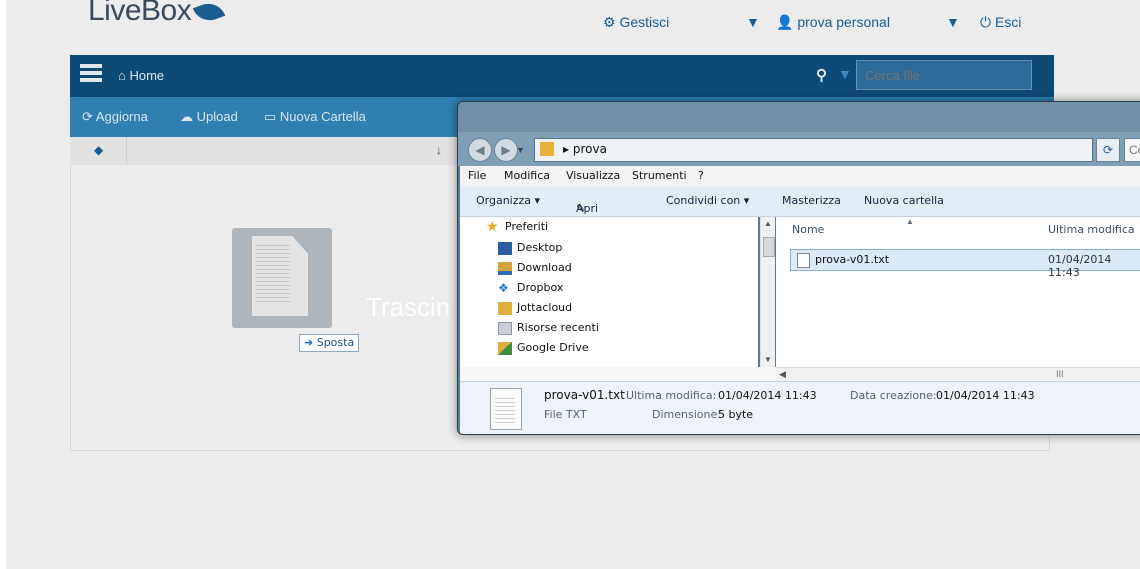 This screenshot has width=1140, height=569. What do you see at coordinates (209, 13) in the screenshot?
I see `leaf-icon` at bounding box center [209, 13].